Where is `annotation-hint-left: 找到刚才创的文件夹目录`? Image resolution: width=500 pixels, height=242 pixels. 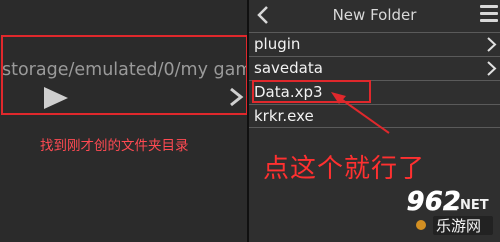 annotation-hint-left: 找到刚才创的文件夹目录 is located at coordinates (114, 146).